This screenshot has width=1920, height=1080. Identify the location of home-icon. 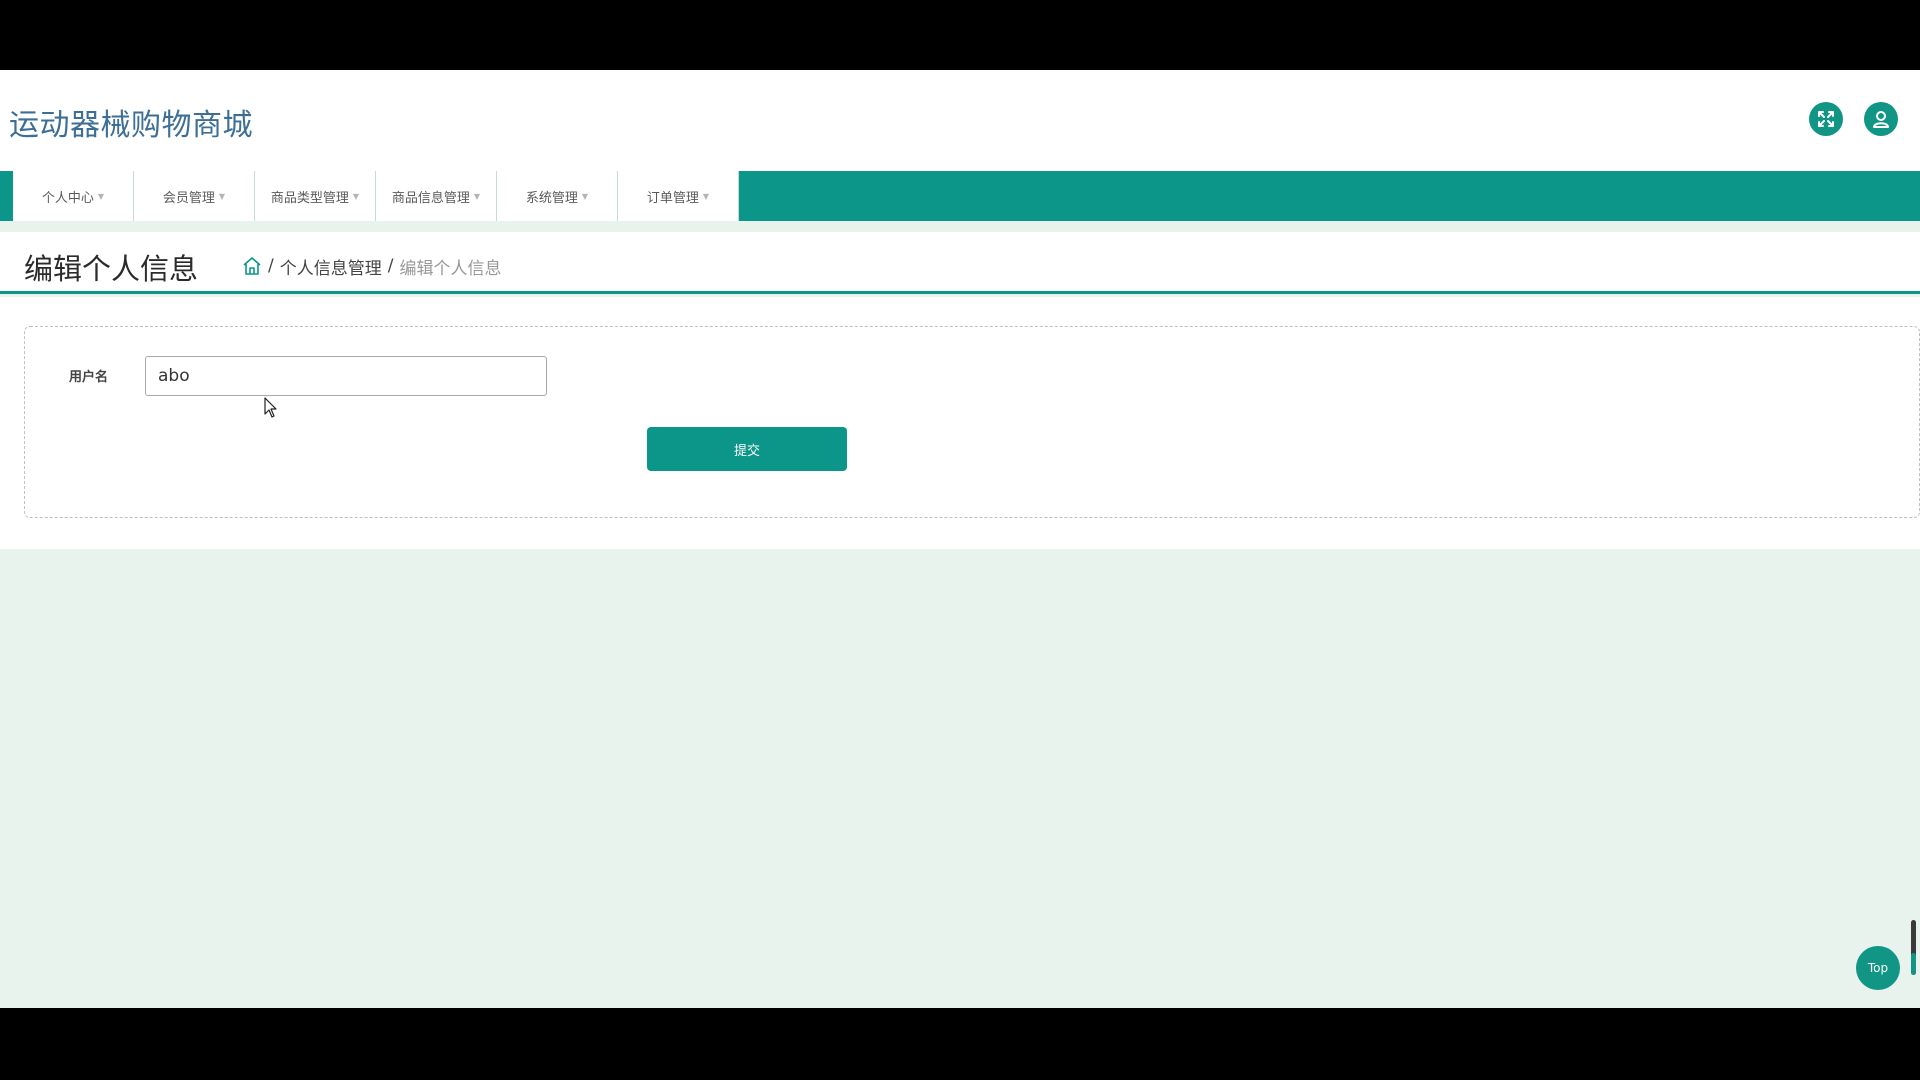
(252, 266).